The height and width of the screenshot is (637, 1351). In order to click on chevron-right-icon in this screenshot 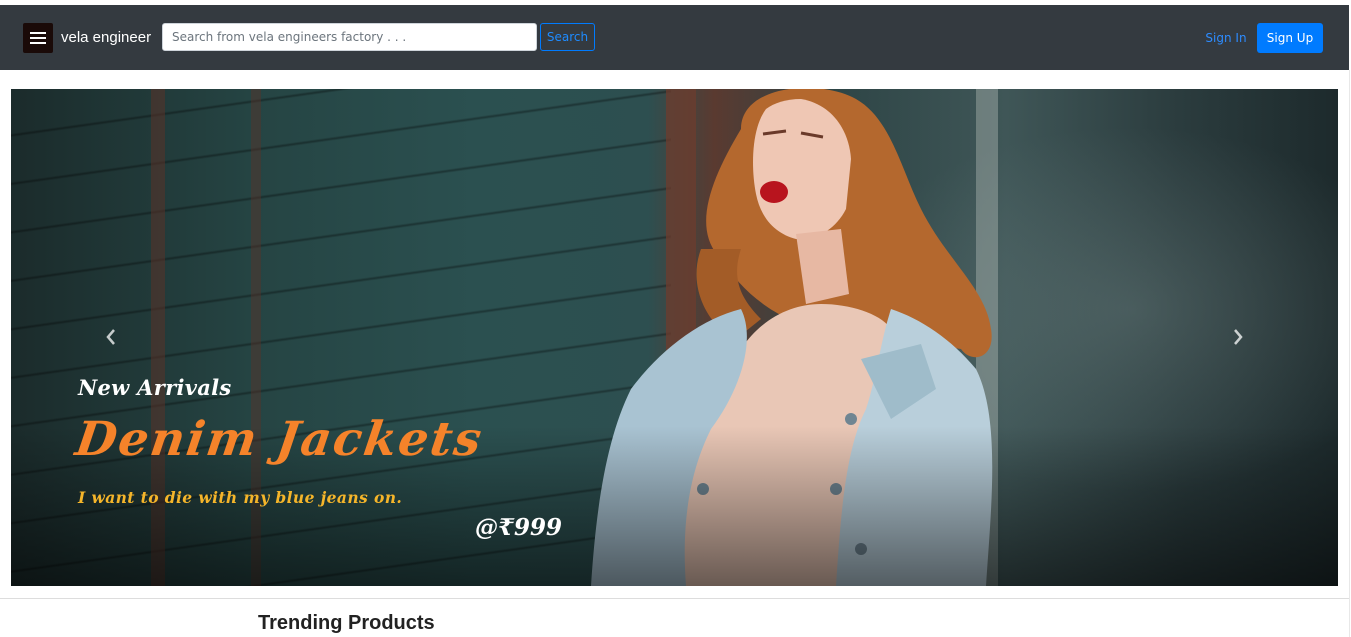, I will do `click(1238, 337)`.